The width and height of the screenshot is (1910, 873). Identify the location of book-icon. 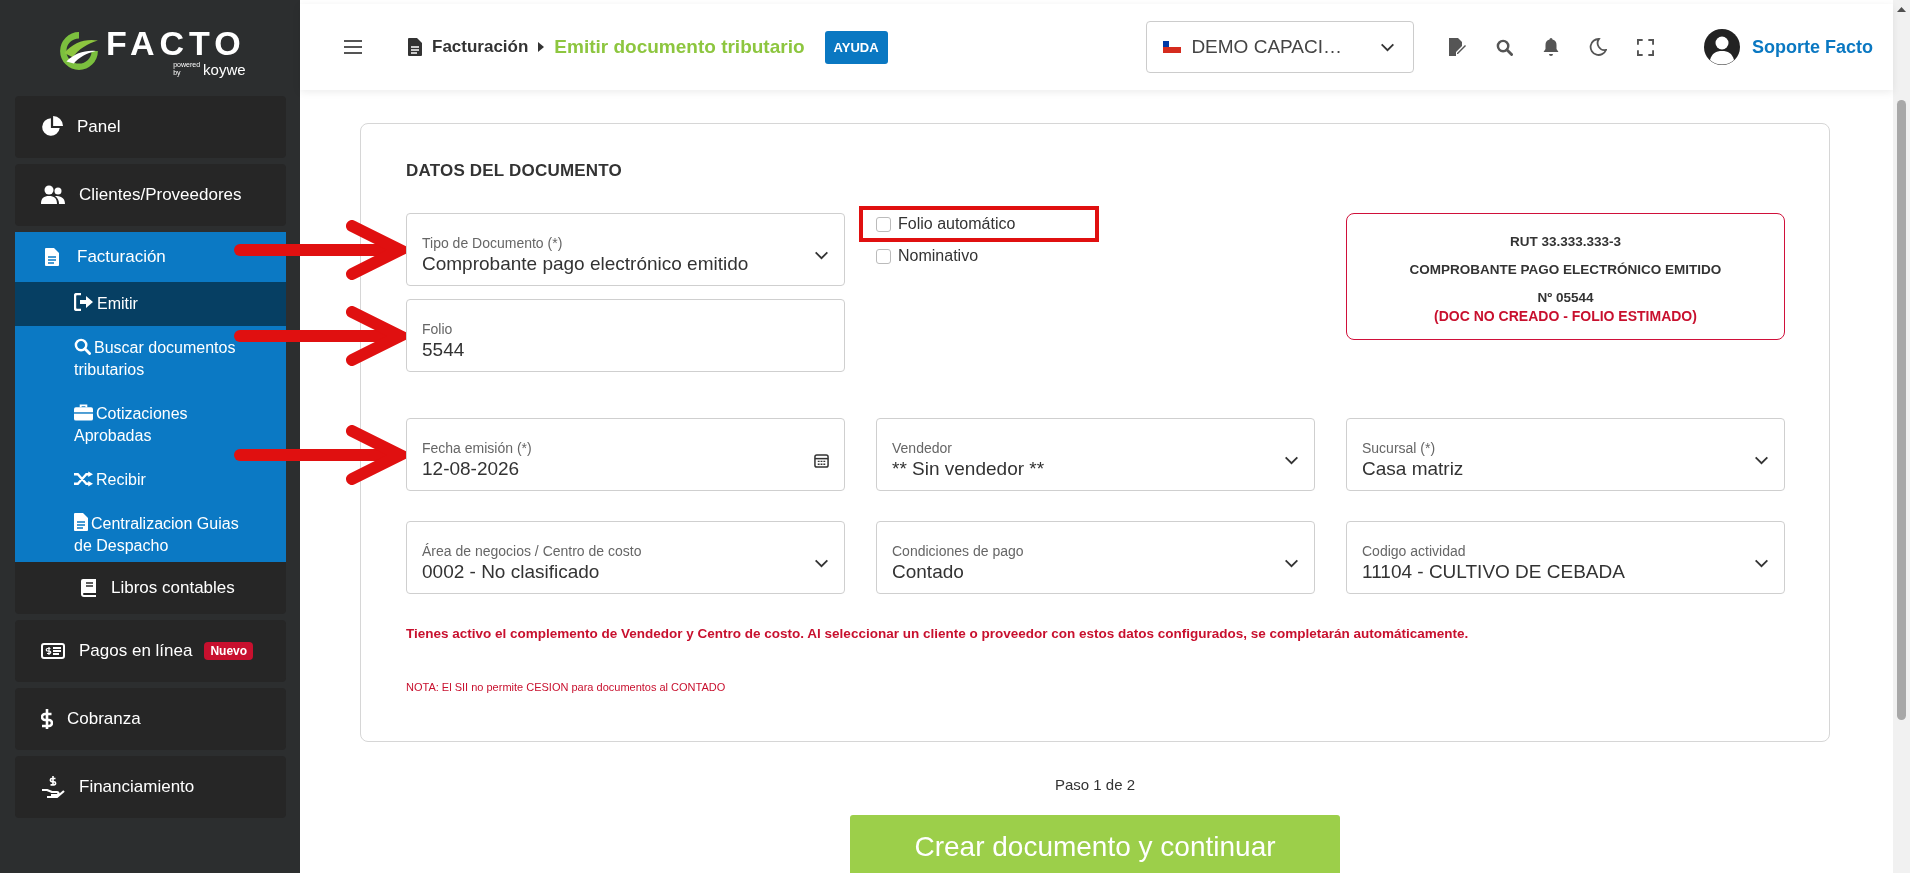
(89, 588).